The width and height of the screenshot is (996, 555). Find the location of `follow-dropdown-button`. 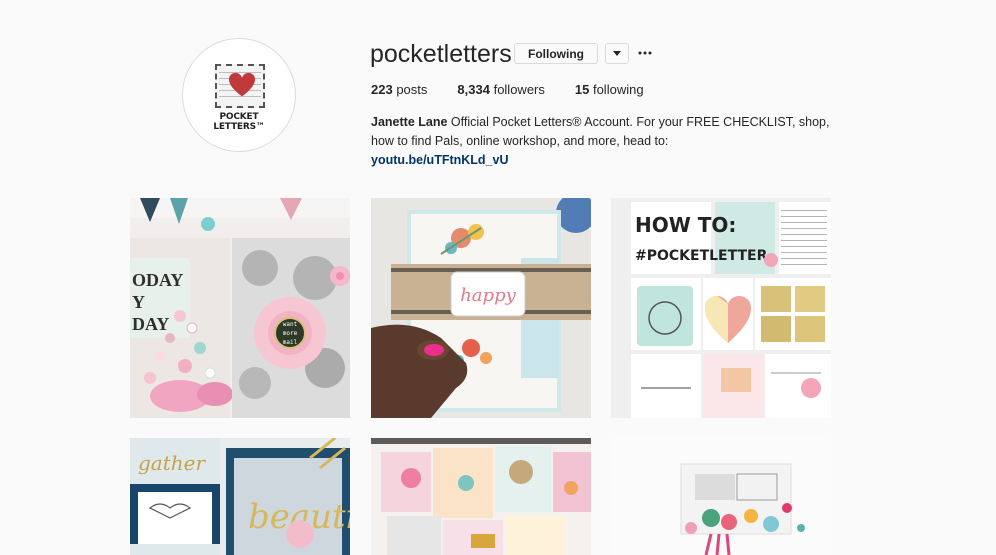

follow-dropdown-button is located at coordinates (617, 53).